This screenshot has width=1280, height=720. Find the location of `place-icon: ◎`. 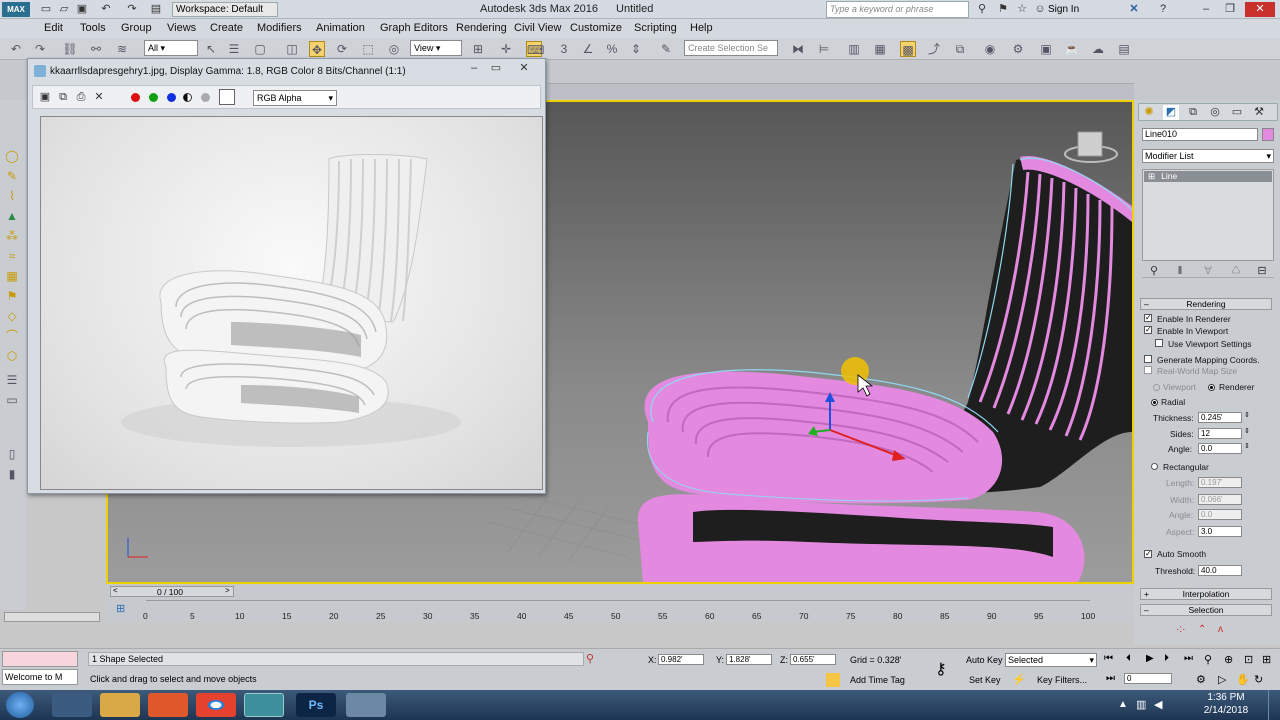

place-icon: ◎ is located at coordinates (394, 49).